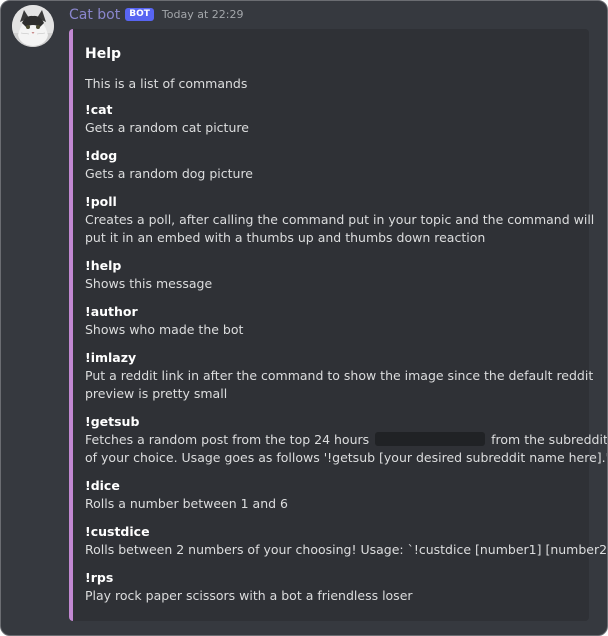 The image size is (608, 636). I want to click on field-name: !rps, so click(99, 577).